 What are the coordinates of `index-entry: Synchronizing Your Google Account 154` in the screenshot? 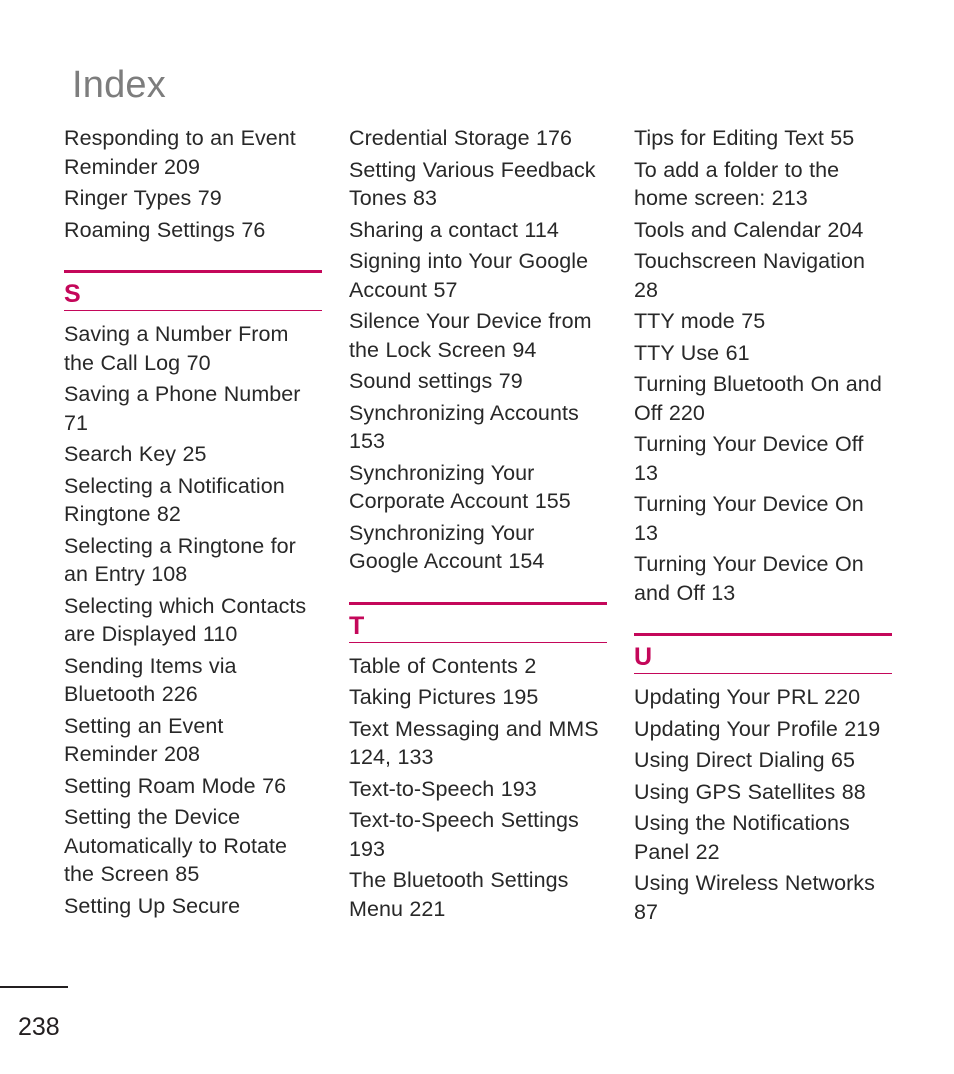 It's located at (447, 547).